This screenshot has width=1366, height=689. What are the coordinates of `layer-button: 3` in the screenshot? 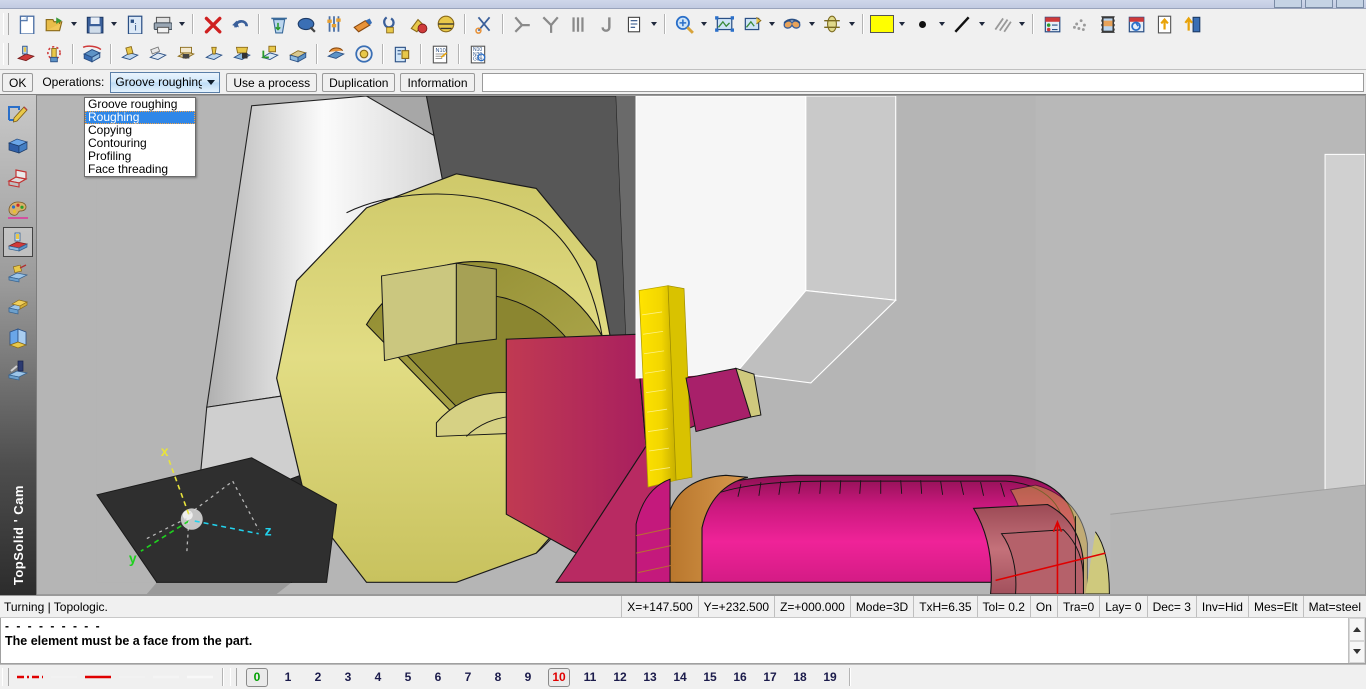 It's located at (348, 677).